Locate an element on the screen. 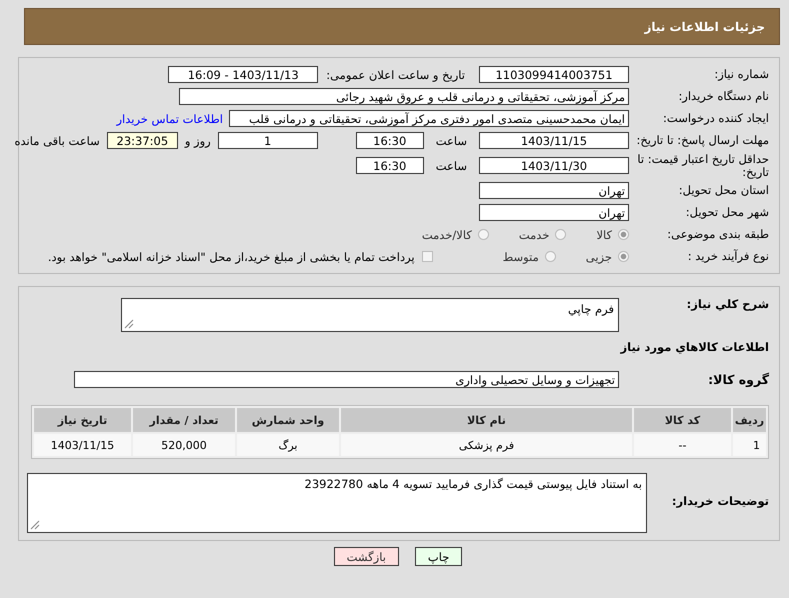  days-field: 1 is located at coordinates (268, 140).